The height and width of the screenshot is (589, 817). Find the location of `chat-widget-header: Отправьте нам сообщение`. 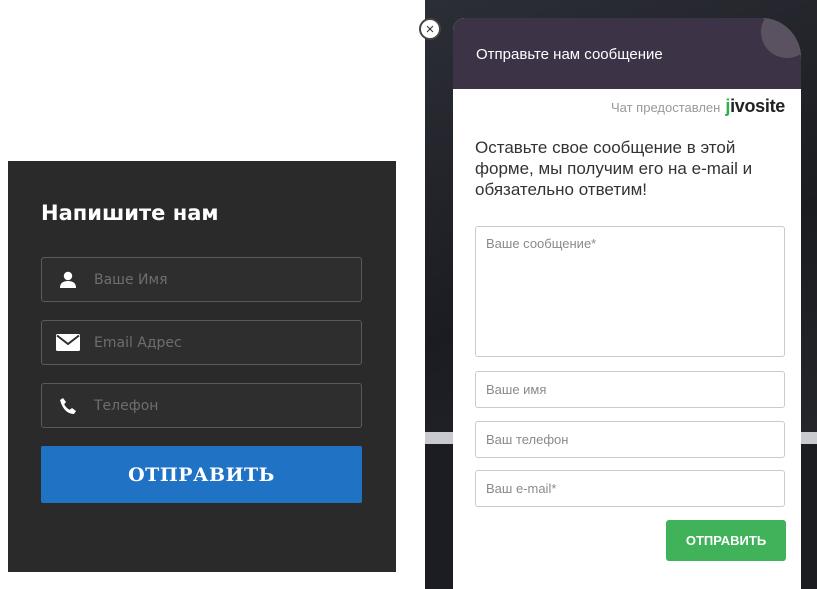

chat-widget-header: Отправьте нам сообщение is located at coordinates (627, 53).